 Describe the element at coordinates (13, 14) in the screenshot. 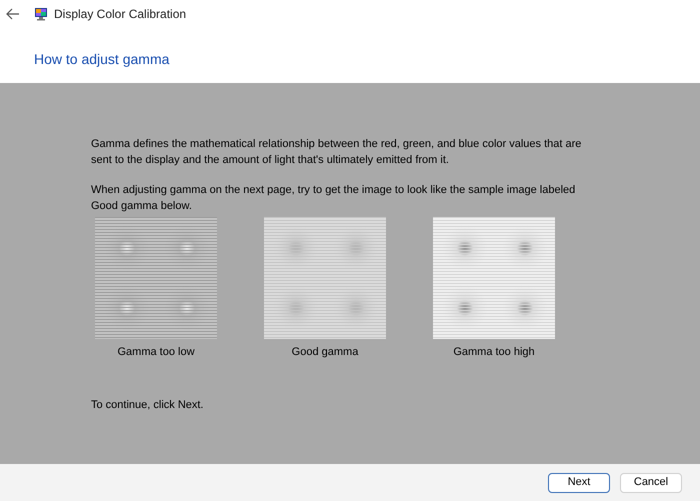

I see `back-arrow-icon` at that location.